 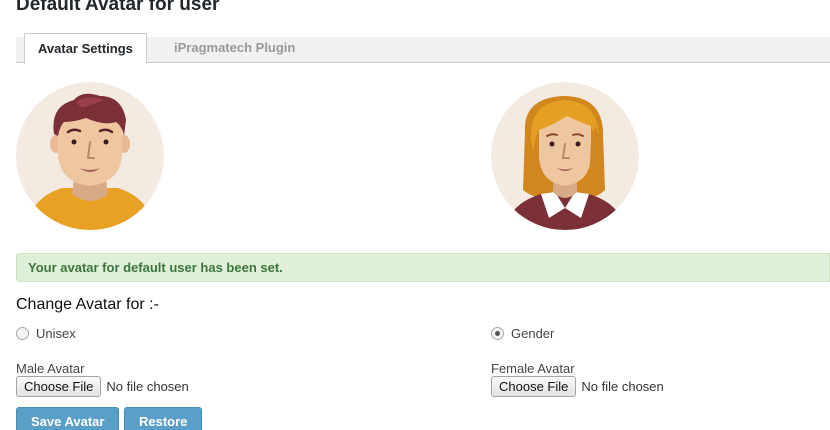 I want to click on restore-button: Restore, so click(x=163, y=418).